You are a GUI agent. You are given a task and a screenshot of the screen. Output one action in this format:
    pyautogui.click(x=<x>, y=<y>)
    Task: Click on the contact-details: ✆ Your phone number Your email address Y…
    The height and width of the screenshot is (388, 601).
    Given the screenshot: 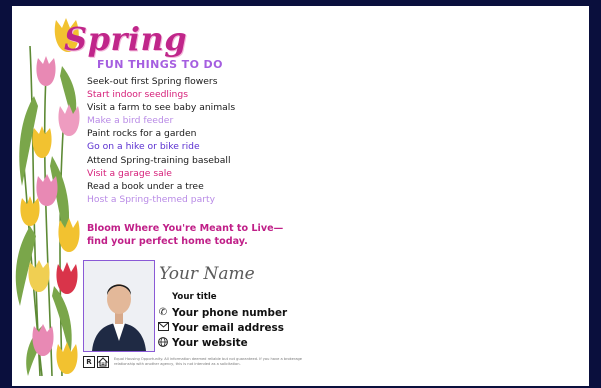 What is the action you would take?
    pyautogui.click(x=222, y=327)
    